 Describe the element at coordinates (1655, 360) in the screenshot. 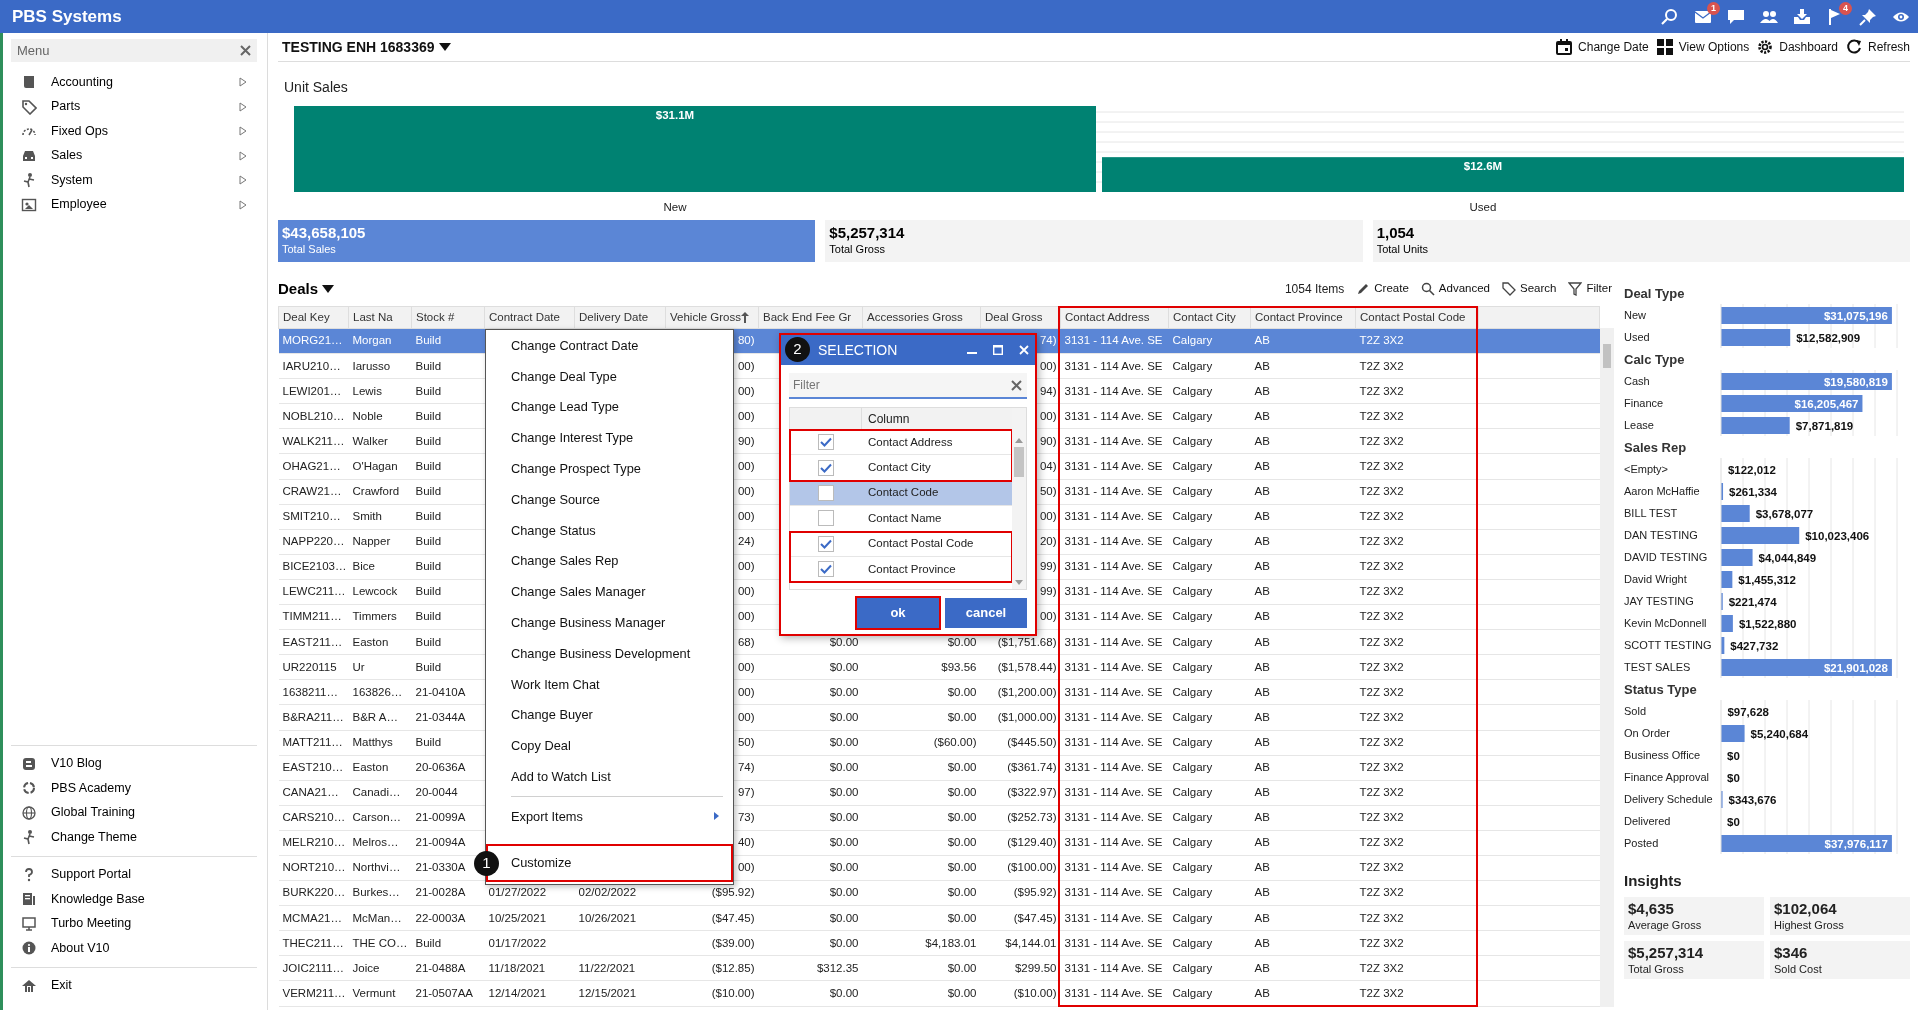

I see `group-title: Calc Type` at that location.